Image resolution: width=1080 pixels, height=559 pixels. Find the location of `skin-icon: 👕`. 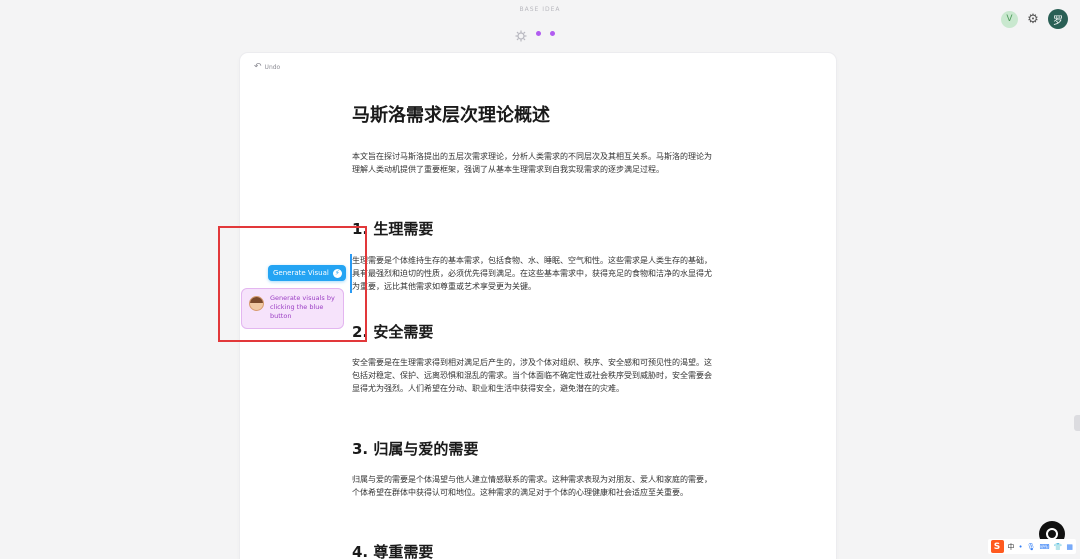

skin-icon: 👕 is located at coordinates (1058, 547).